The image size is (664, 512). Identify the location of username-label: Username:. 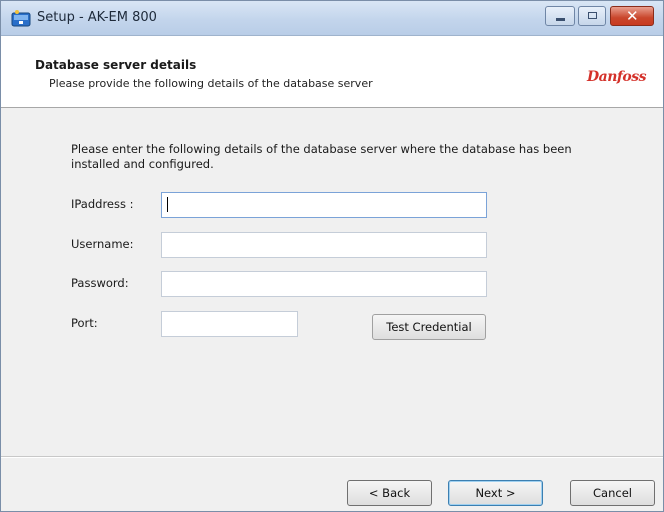
(102, 244).